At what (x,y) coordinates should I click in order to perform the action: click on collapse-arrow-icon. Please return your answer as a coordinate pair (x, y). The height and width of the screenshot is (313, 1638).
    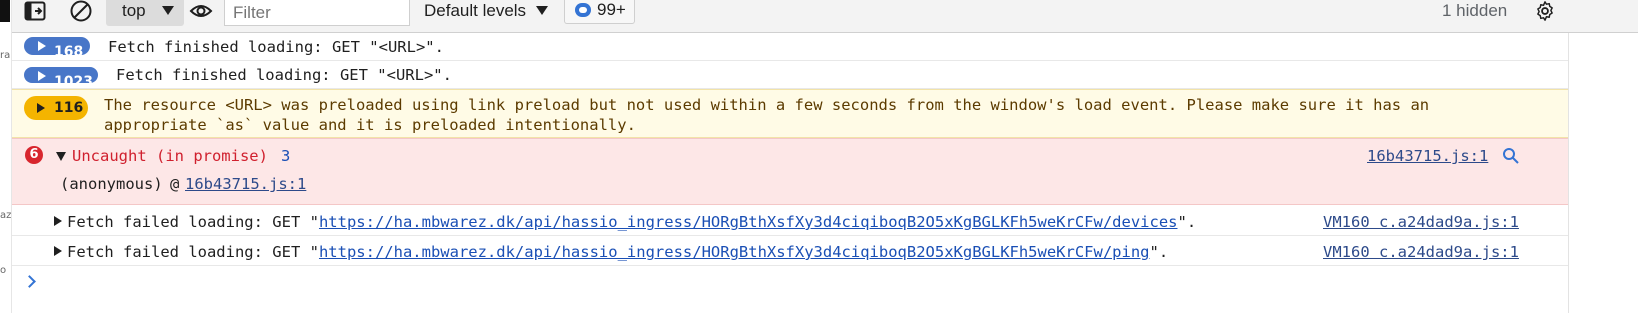
    Looking at the image, I should click on (61, 156).